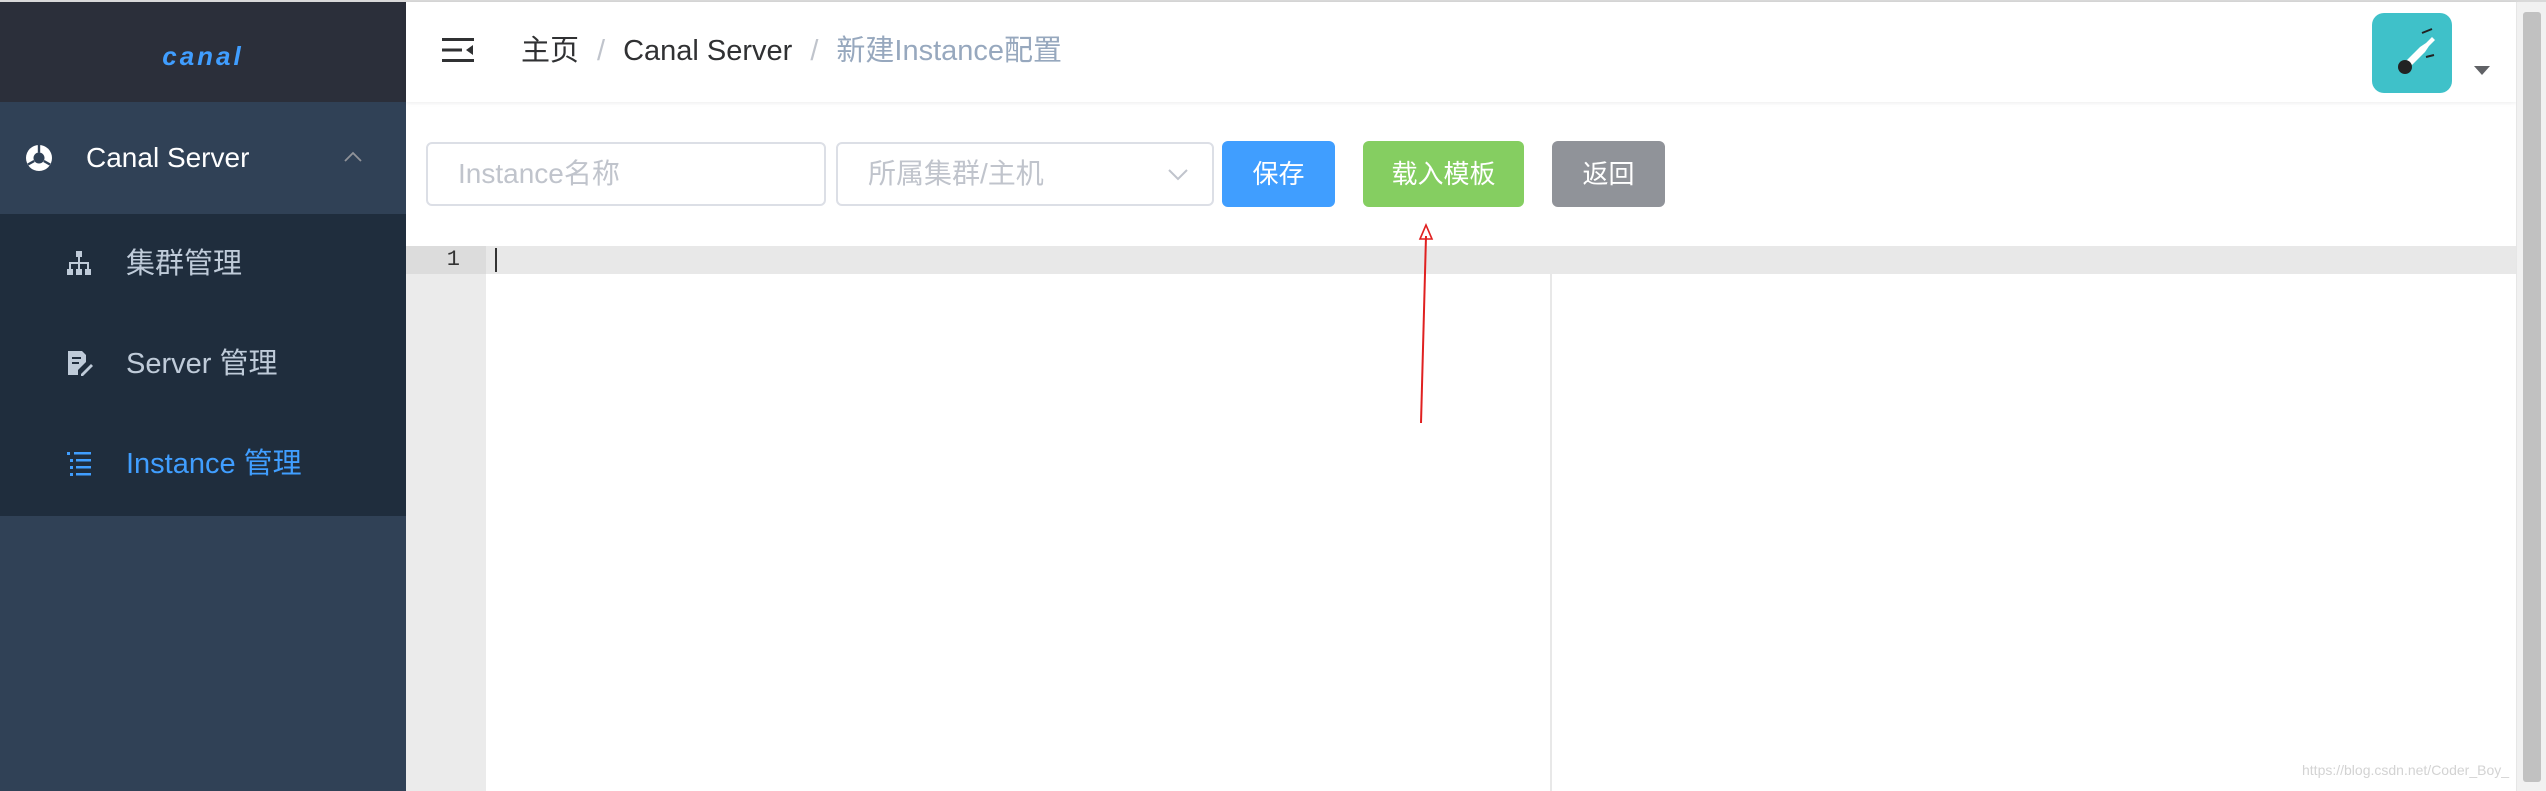 The width and height of the screenshot is (2546, 791). What do you see at coordinates (2482, 70) in the screenshot?
I see `caret-down-icon` at bounding box center [2482, 70].